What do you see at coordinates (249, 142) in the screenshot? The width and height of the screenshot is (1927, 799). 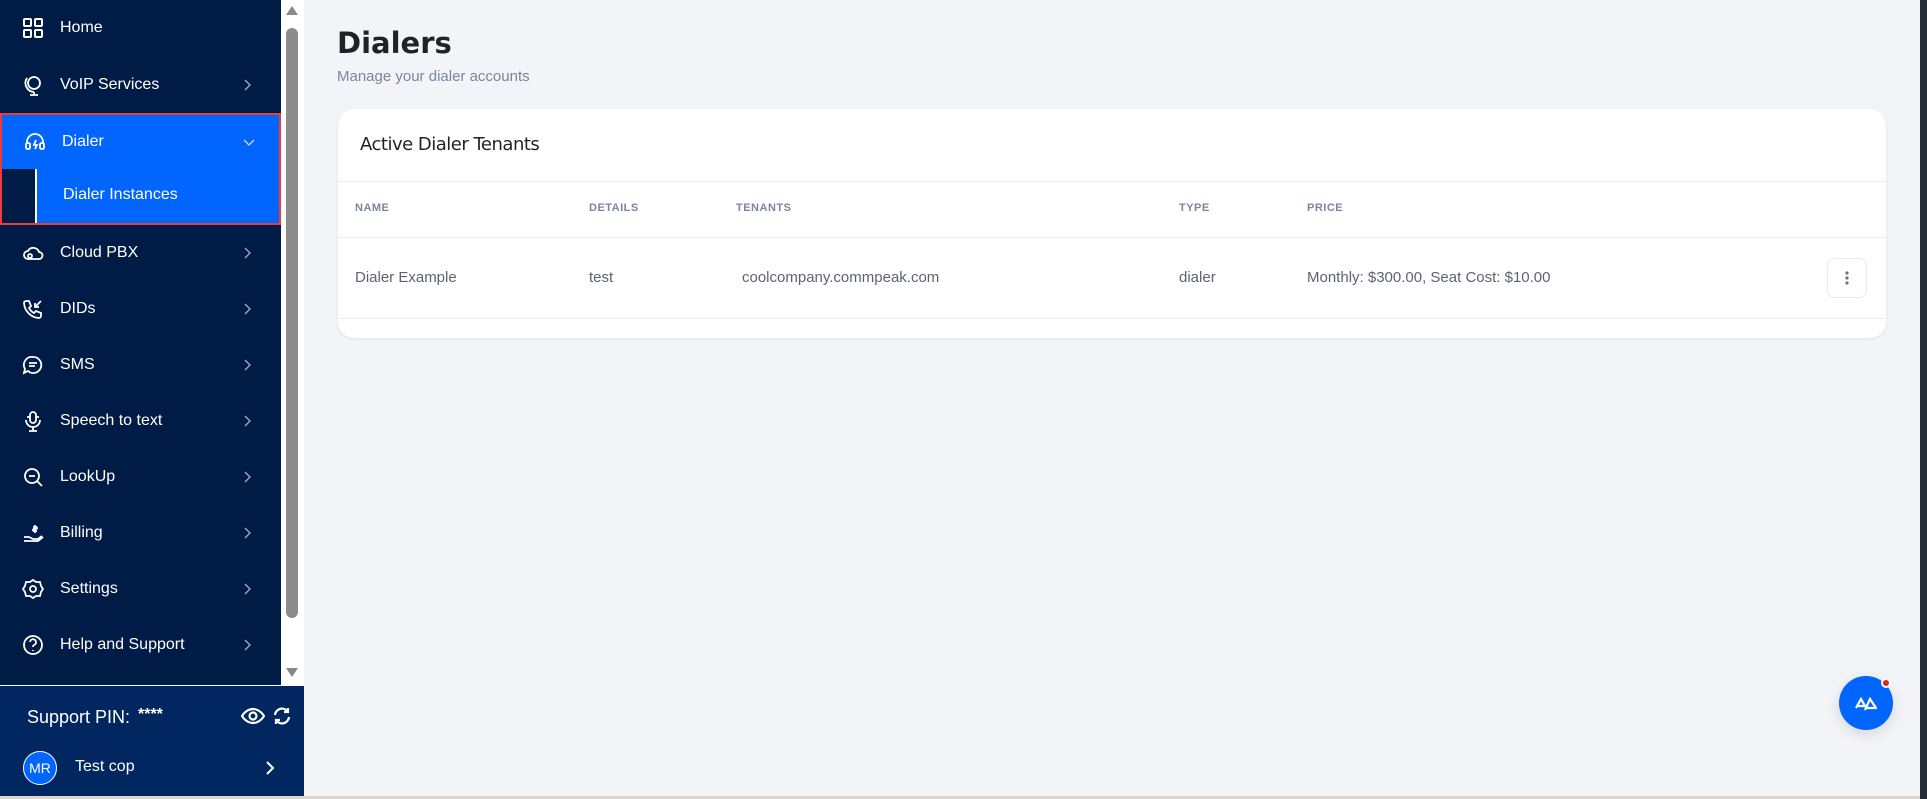 I see `chevron-down-icon` at bounding box center [249, 142].